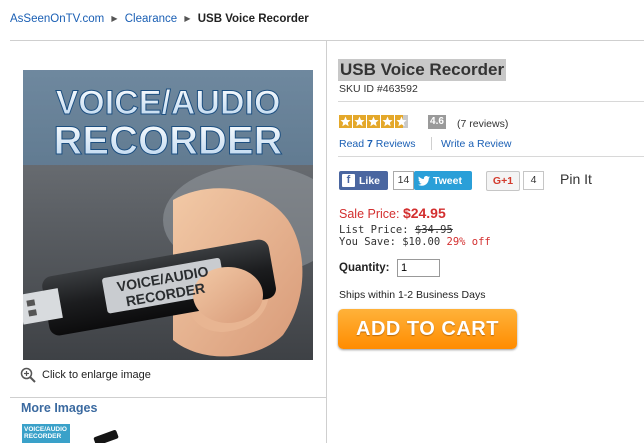  Describe the element at coordinates (327, 40) in the screenshot. I see `header-divider` at that location.